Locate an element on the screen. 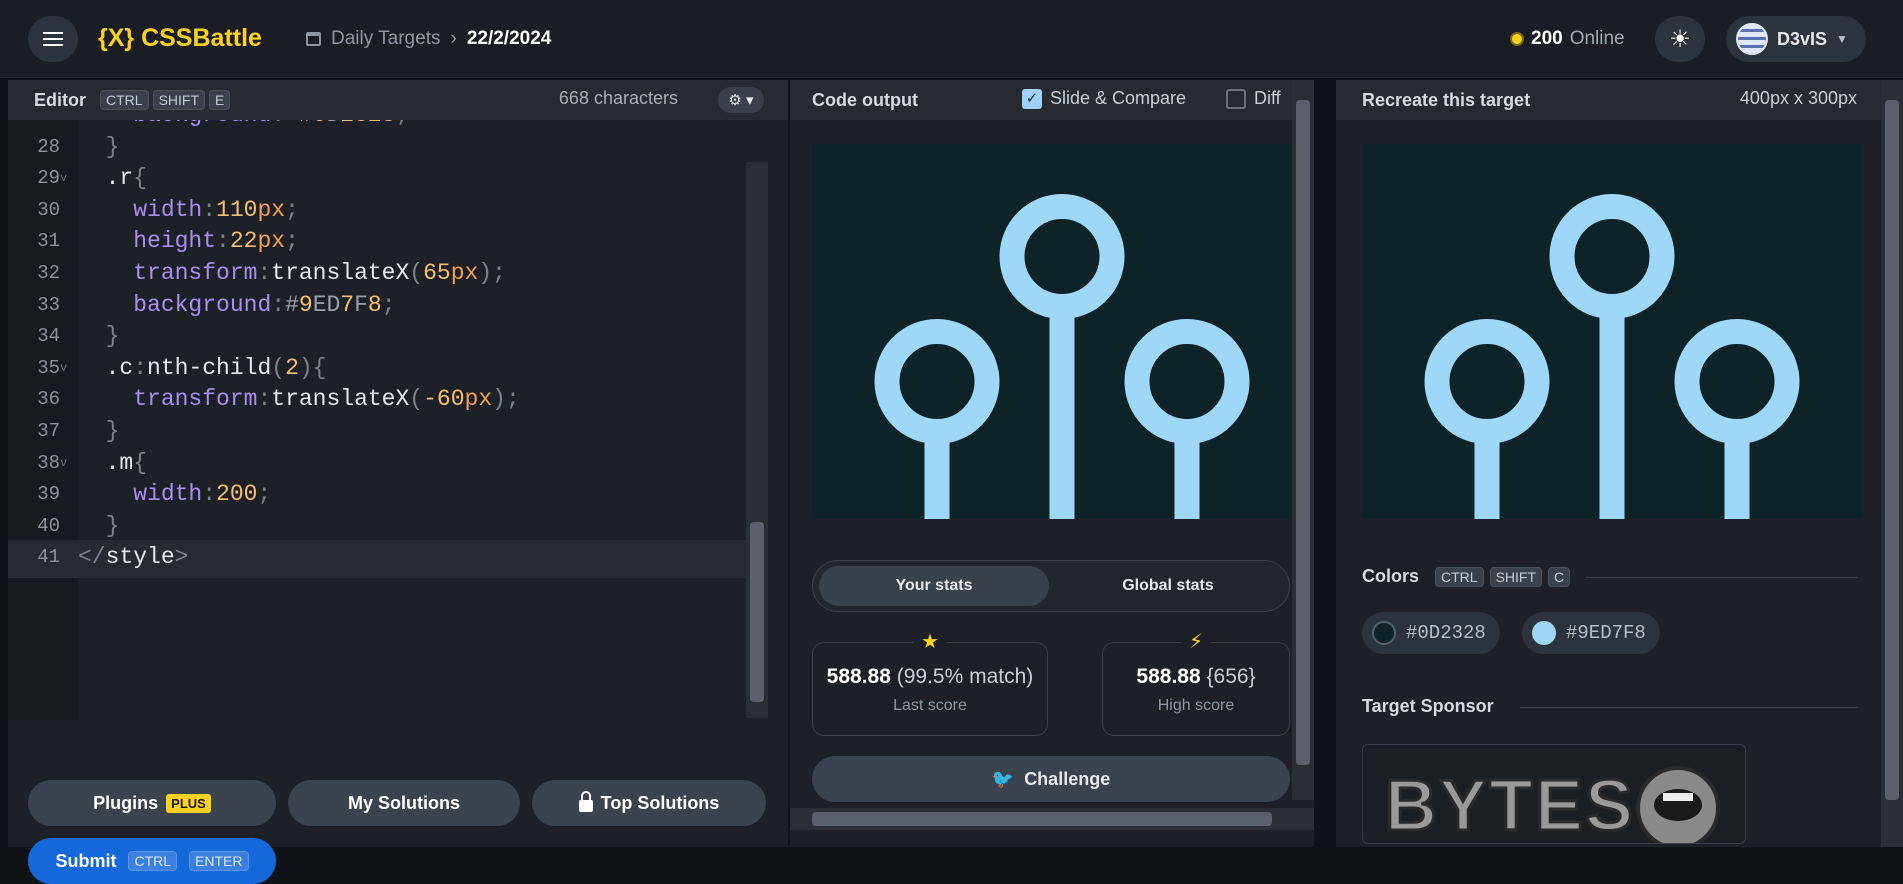 The image size is (1903, 884). code-text: width:200; is located at coordinates (202, 494).